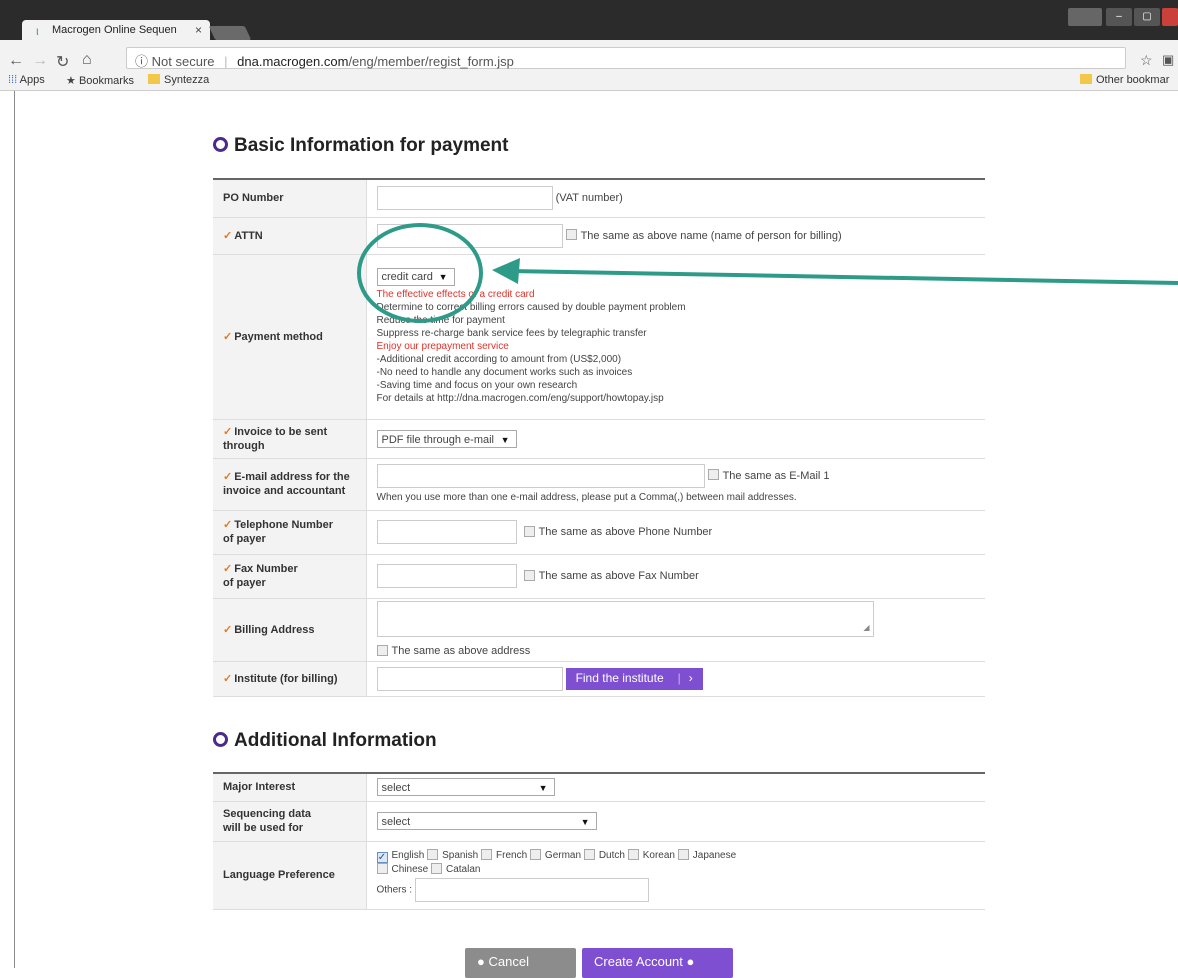  Describe the element at coordinates (683, 854) in the screenshot. I see `lang-japanese-checkbox` at that location.